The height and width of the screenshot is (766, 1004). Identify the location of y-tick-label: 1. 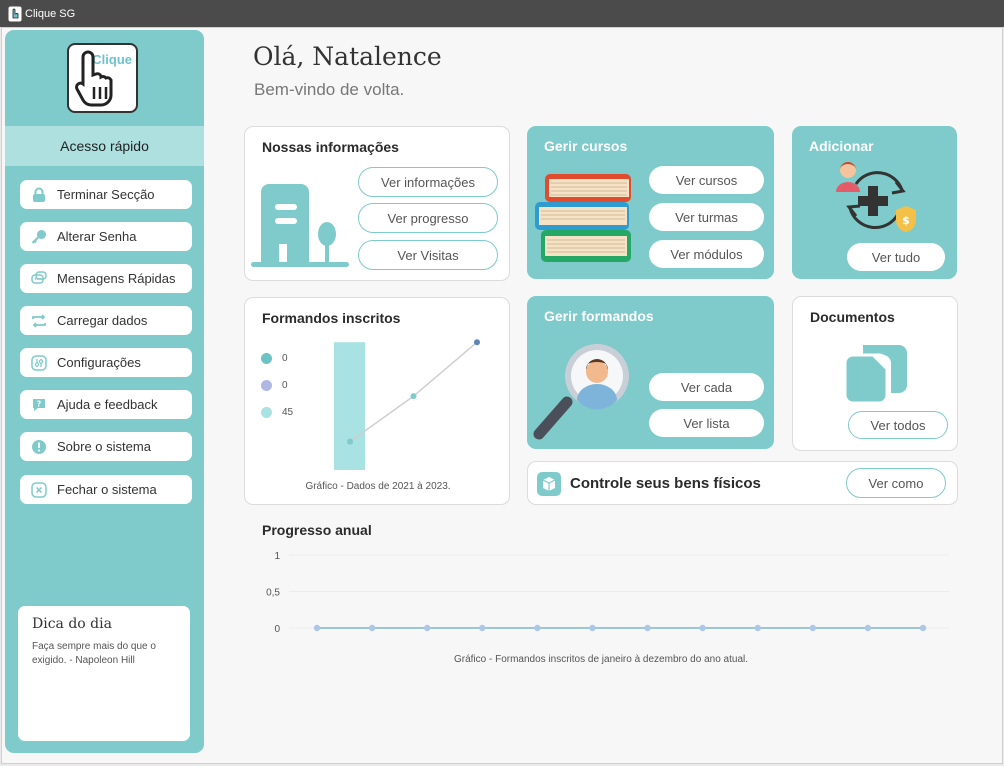
(277, 556).